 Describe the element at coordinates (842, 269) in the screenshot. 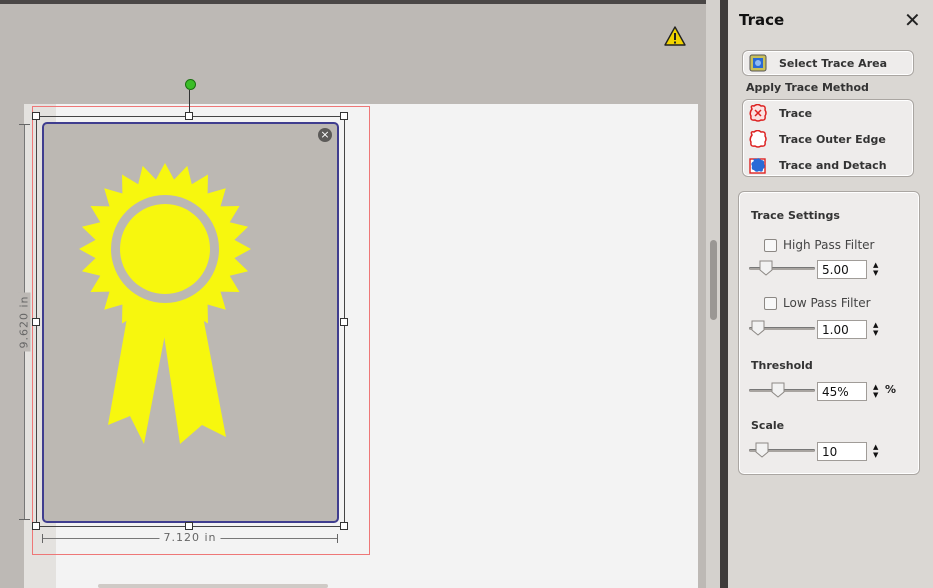

I see `high-pass-filter-value: 5.00` at that location.